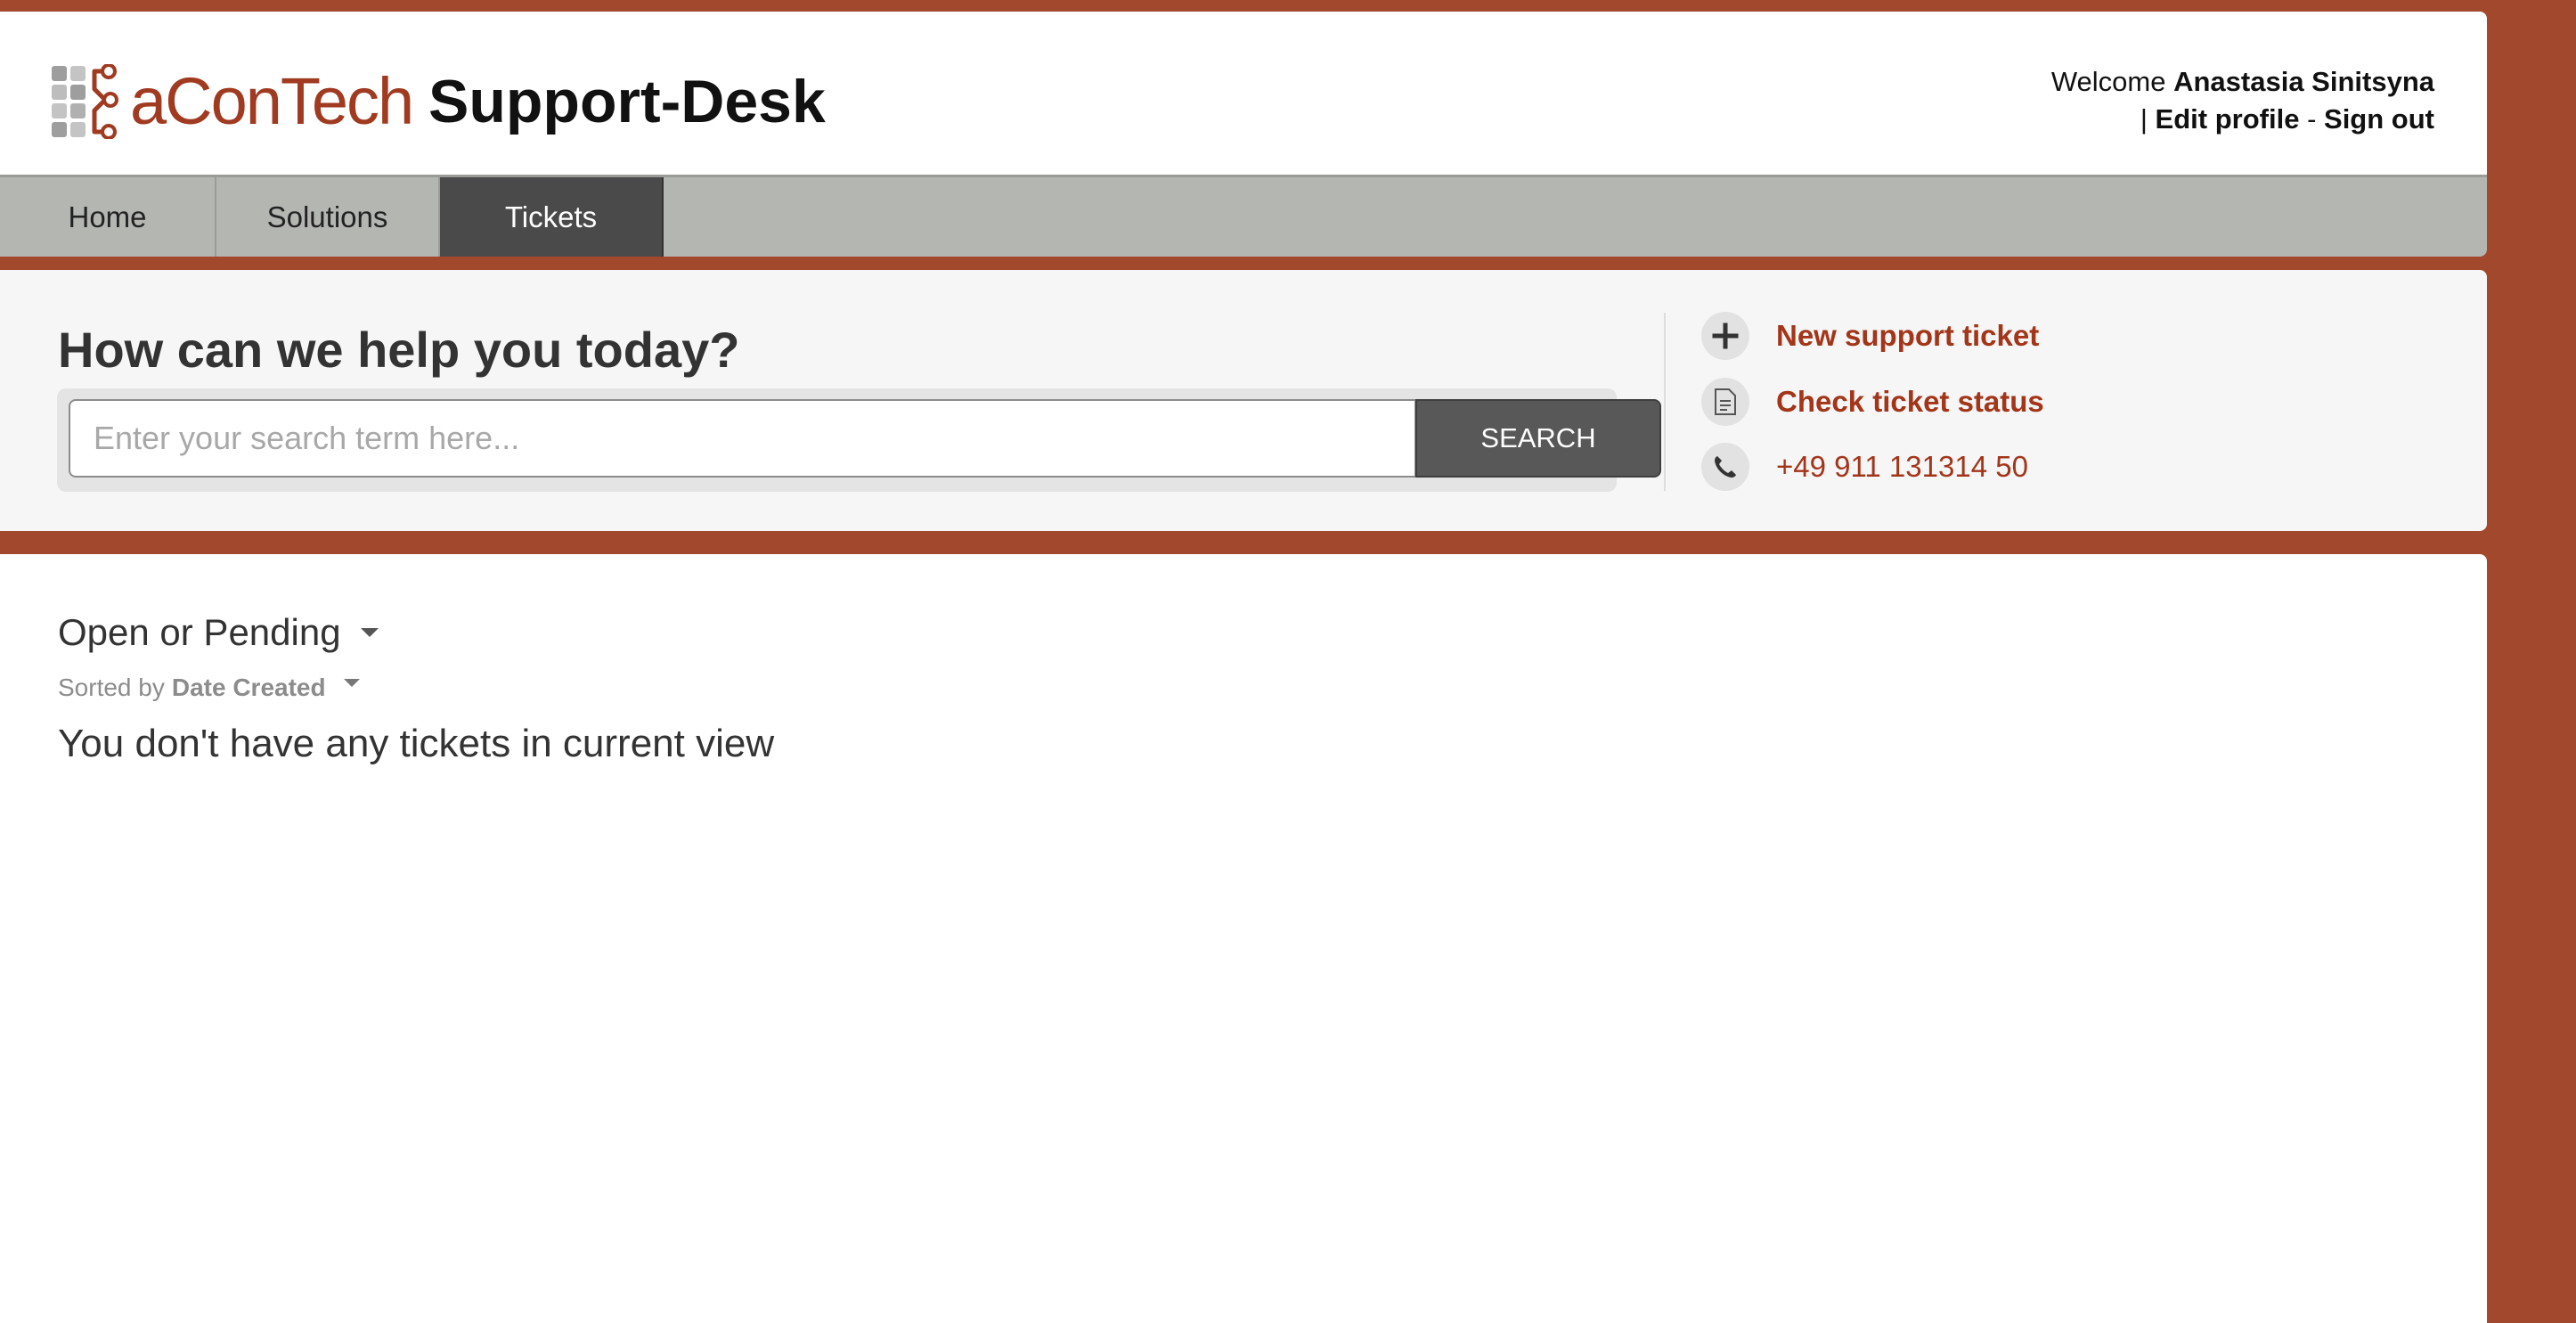 Image resolution: width=2576 pixels, height=1323 pixels. Describe the element at coordinates (2228, 119) in the screenshot. I see `edit-profile-link: Edit profile` at that location.